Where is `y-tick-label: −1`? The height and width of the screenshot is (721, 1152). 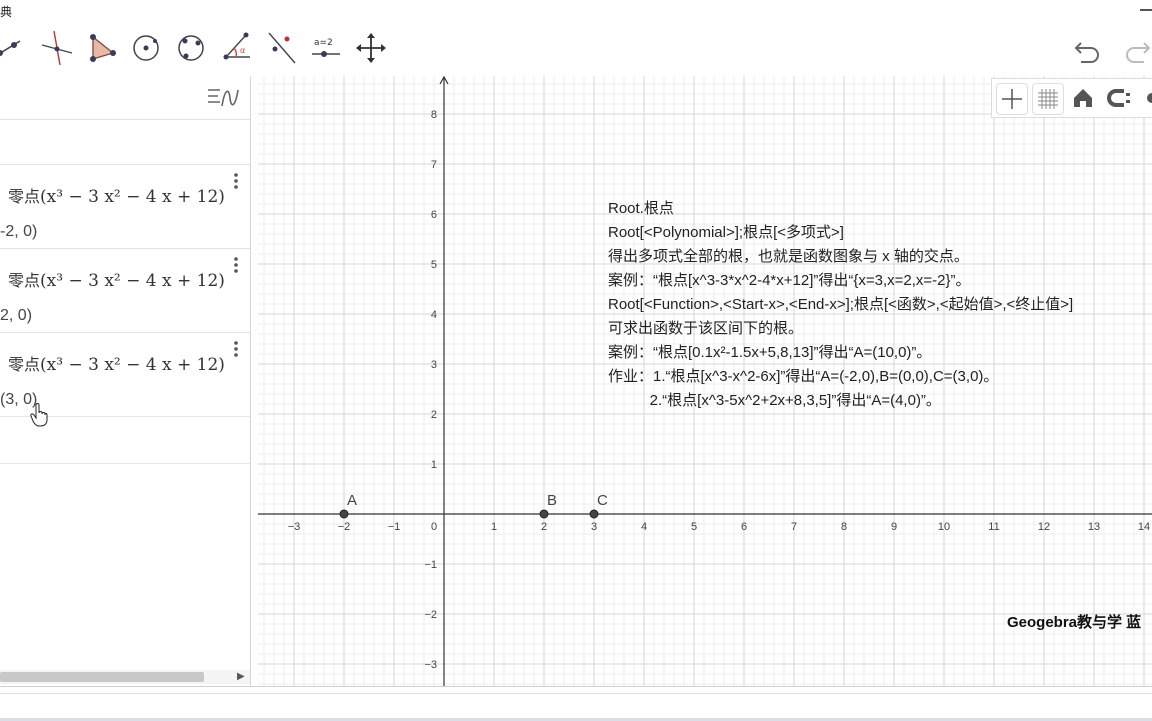
y-tick-label: −1 is located at coordinates (430, 565).